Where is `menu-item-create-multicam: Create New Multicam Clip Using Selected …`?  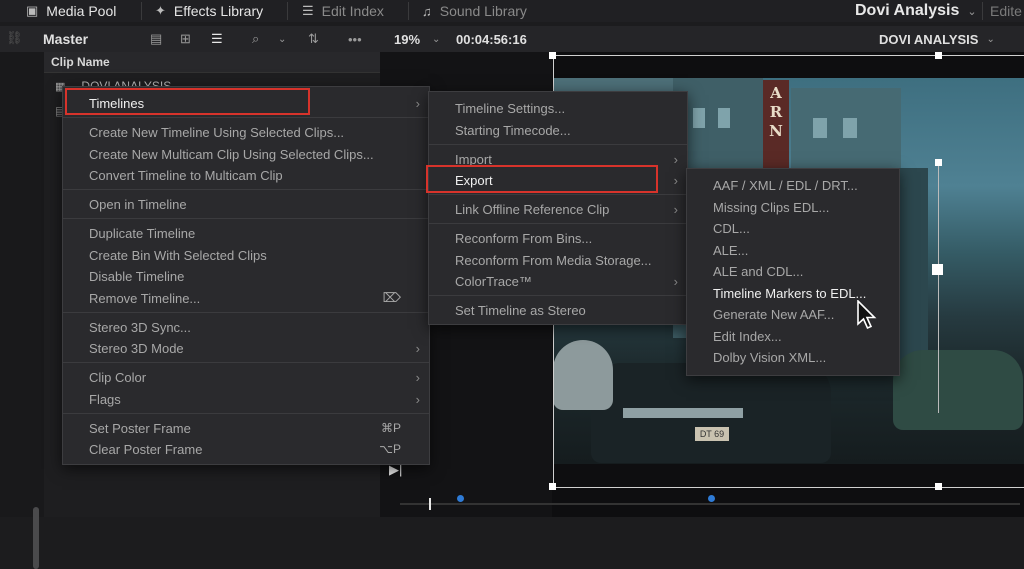
menu-item-create-multicam: Create New Multicam Clip Using Selected … is located at coordinates (246, 154).